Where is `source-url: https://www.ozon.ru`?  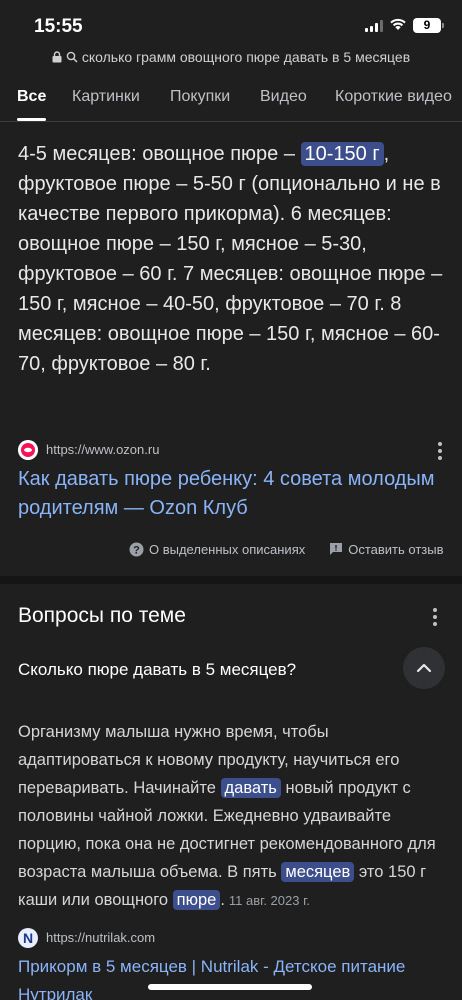 source-url: https://www.ozon.ru is located at coordinates (103, 449).